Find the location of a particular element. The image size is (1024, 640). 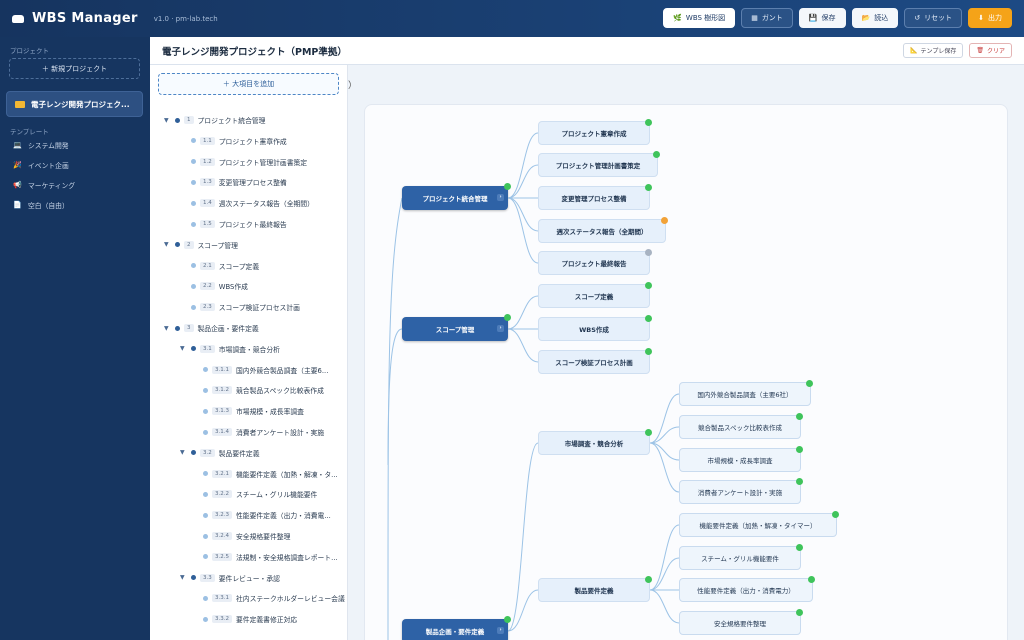

mindmap-node: 週次ステータス報告（全期間） is located at coordinates (603, 230).